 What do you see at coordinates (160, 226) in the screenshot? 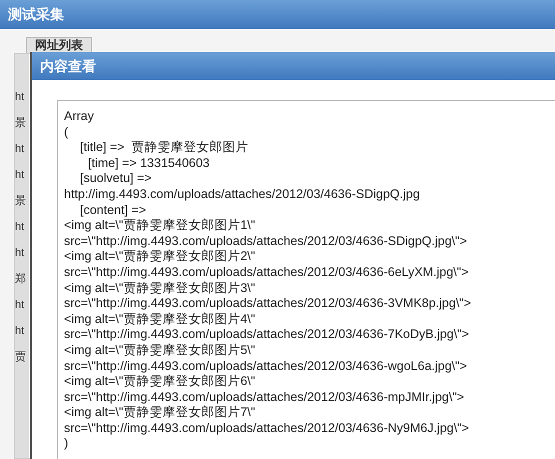
I see `code-line: <img alt=\"贾静雯摩登女郎图片1\"` at bounding box center [160, 226].